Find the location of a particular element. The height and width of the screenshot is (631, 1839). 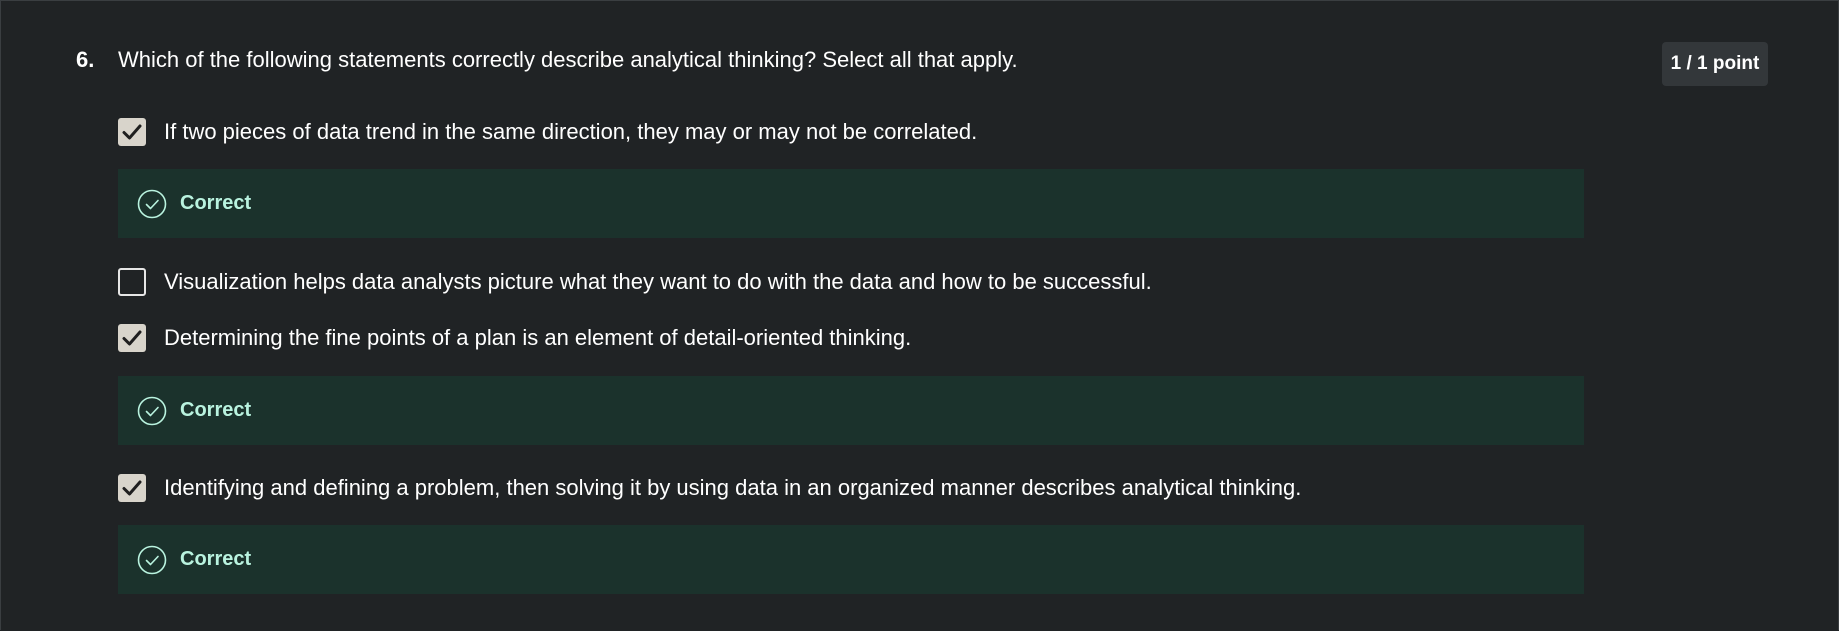

option-4-checkbox is located at coordinates (132, 488).